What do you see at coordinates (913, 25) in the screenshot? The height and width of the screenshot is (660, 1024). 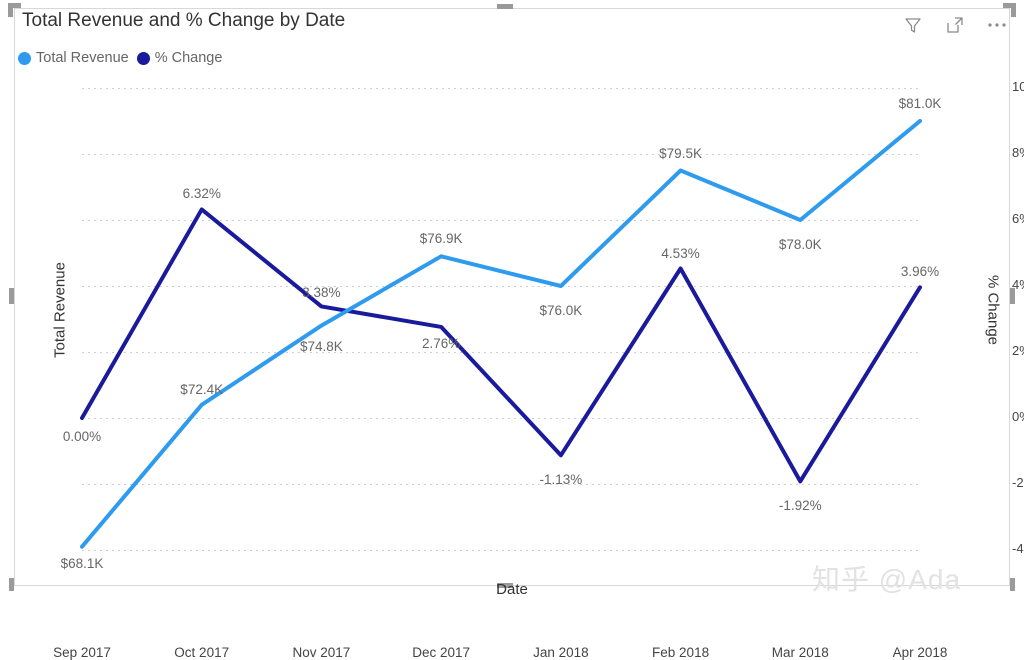 I see `filter-icon` at bounding box center [913, 25].